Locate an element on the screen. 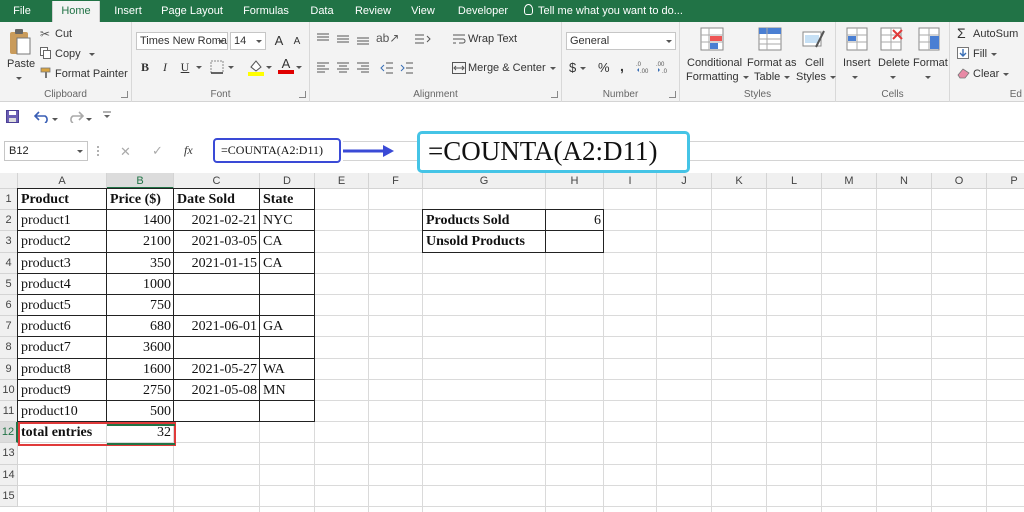 Image resolution: width=1024 pixels, height=512 pixels. tab-developer: Developer is located at coordinates (483, 11).